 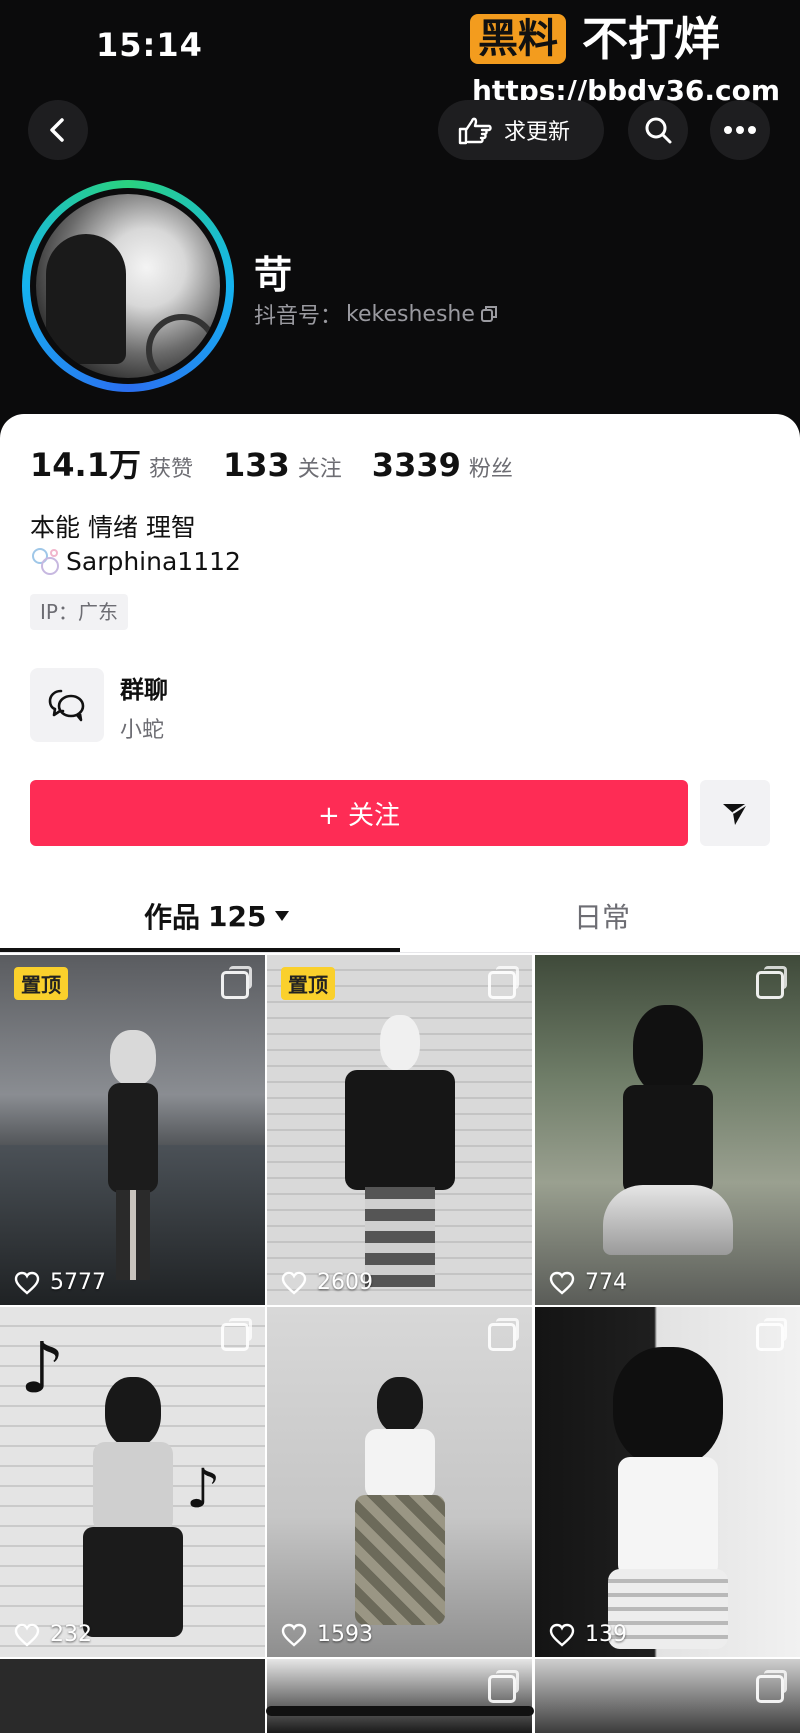 I want to click on back-button, so click(x=58, y=130).